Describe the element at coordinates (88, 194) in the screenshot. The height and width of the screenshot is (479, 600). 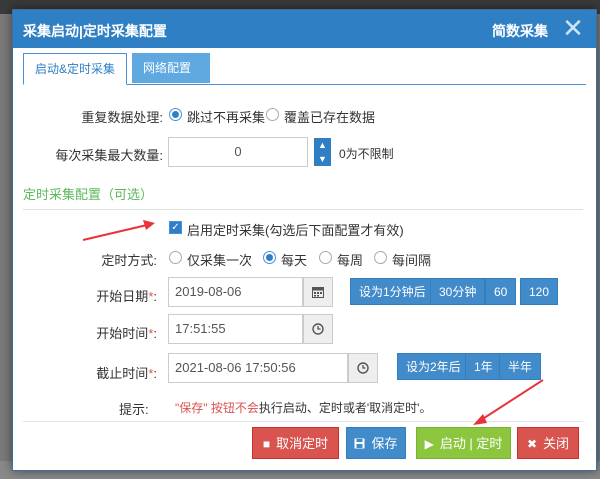
I see `schedule-section-title: 定时采集配置（可选）` at that location.